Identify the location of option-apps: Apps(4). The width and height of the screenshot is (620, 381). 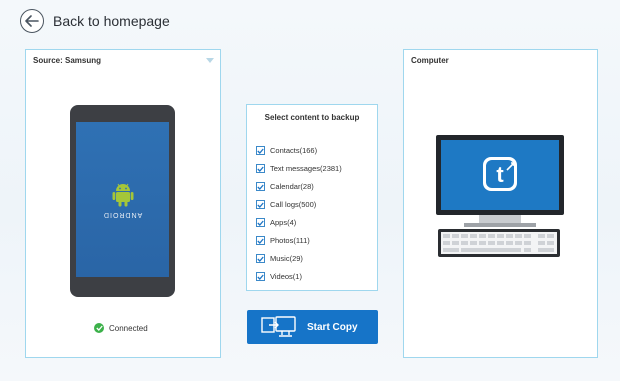
(276, 222).